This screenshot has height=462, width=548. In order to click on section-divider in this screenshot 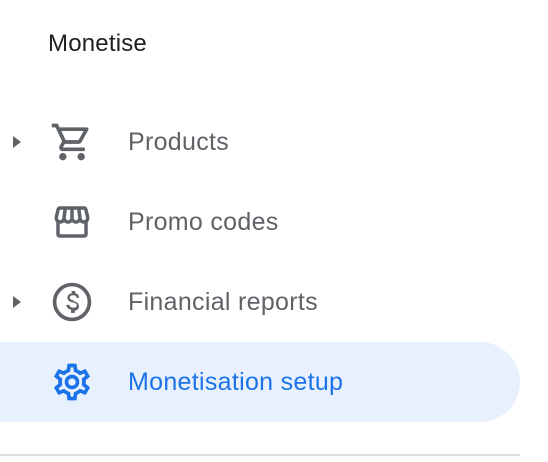, I will do `click(260, 455)`.